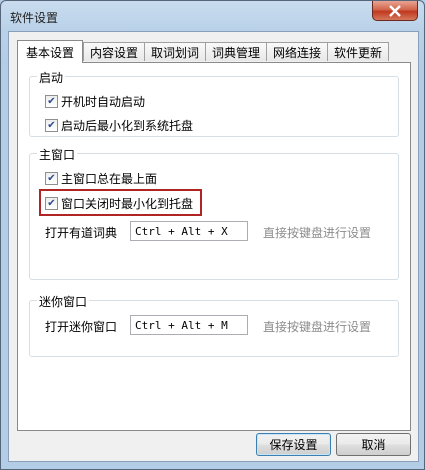 This screenshot has height=470, width=425. What do you see at coordinates (109, 179) in the screenshot?
I see `always-on-top-label: 主窗口总在最上面` at bounding box center [109, 179].